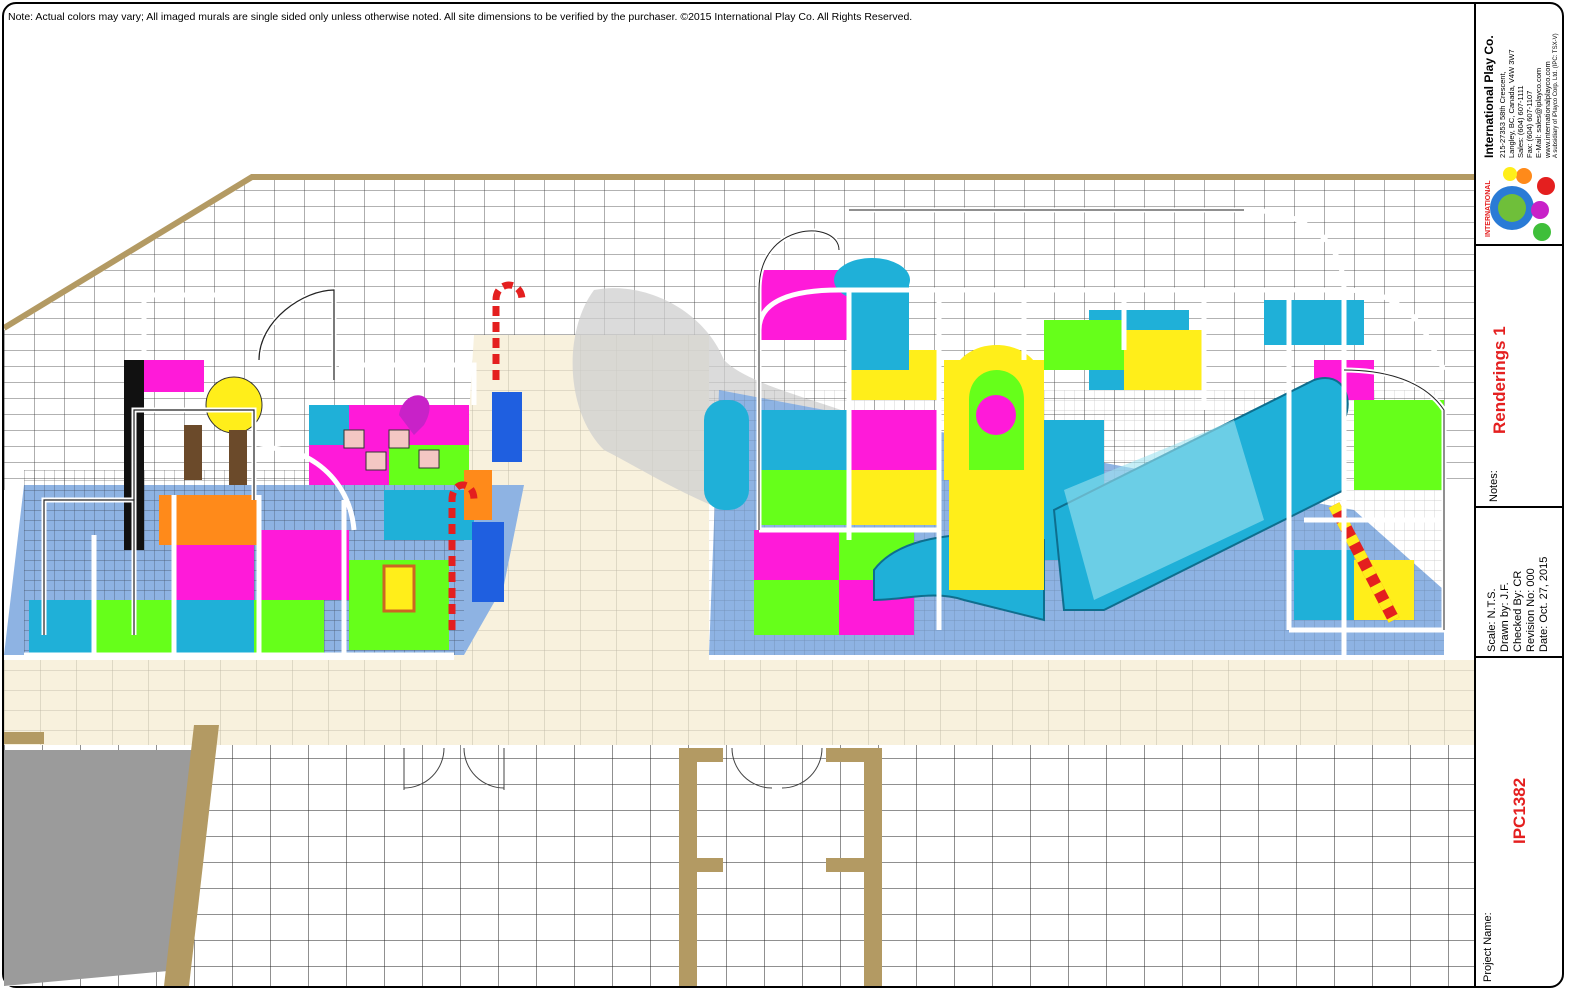 The width and height of the screenshot is (1574, 995). I want to click on company-address-1: 215-27353 58th Crescent,, so click(1502, 114).